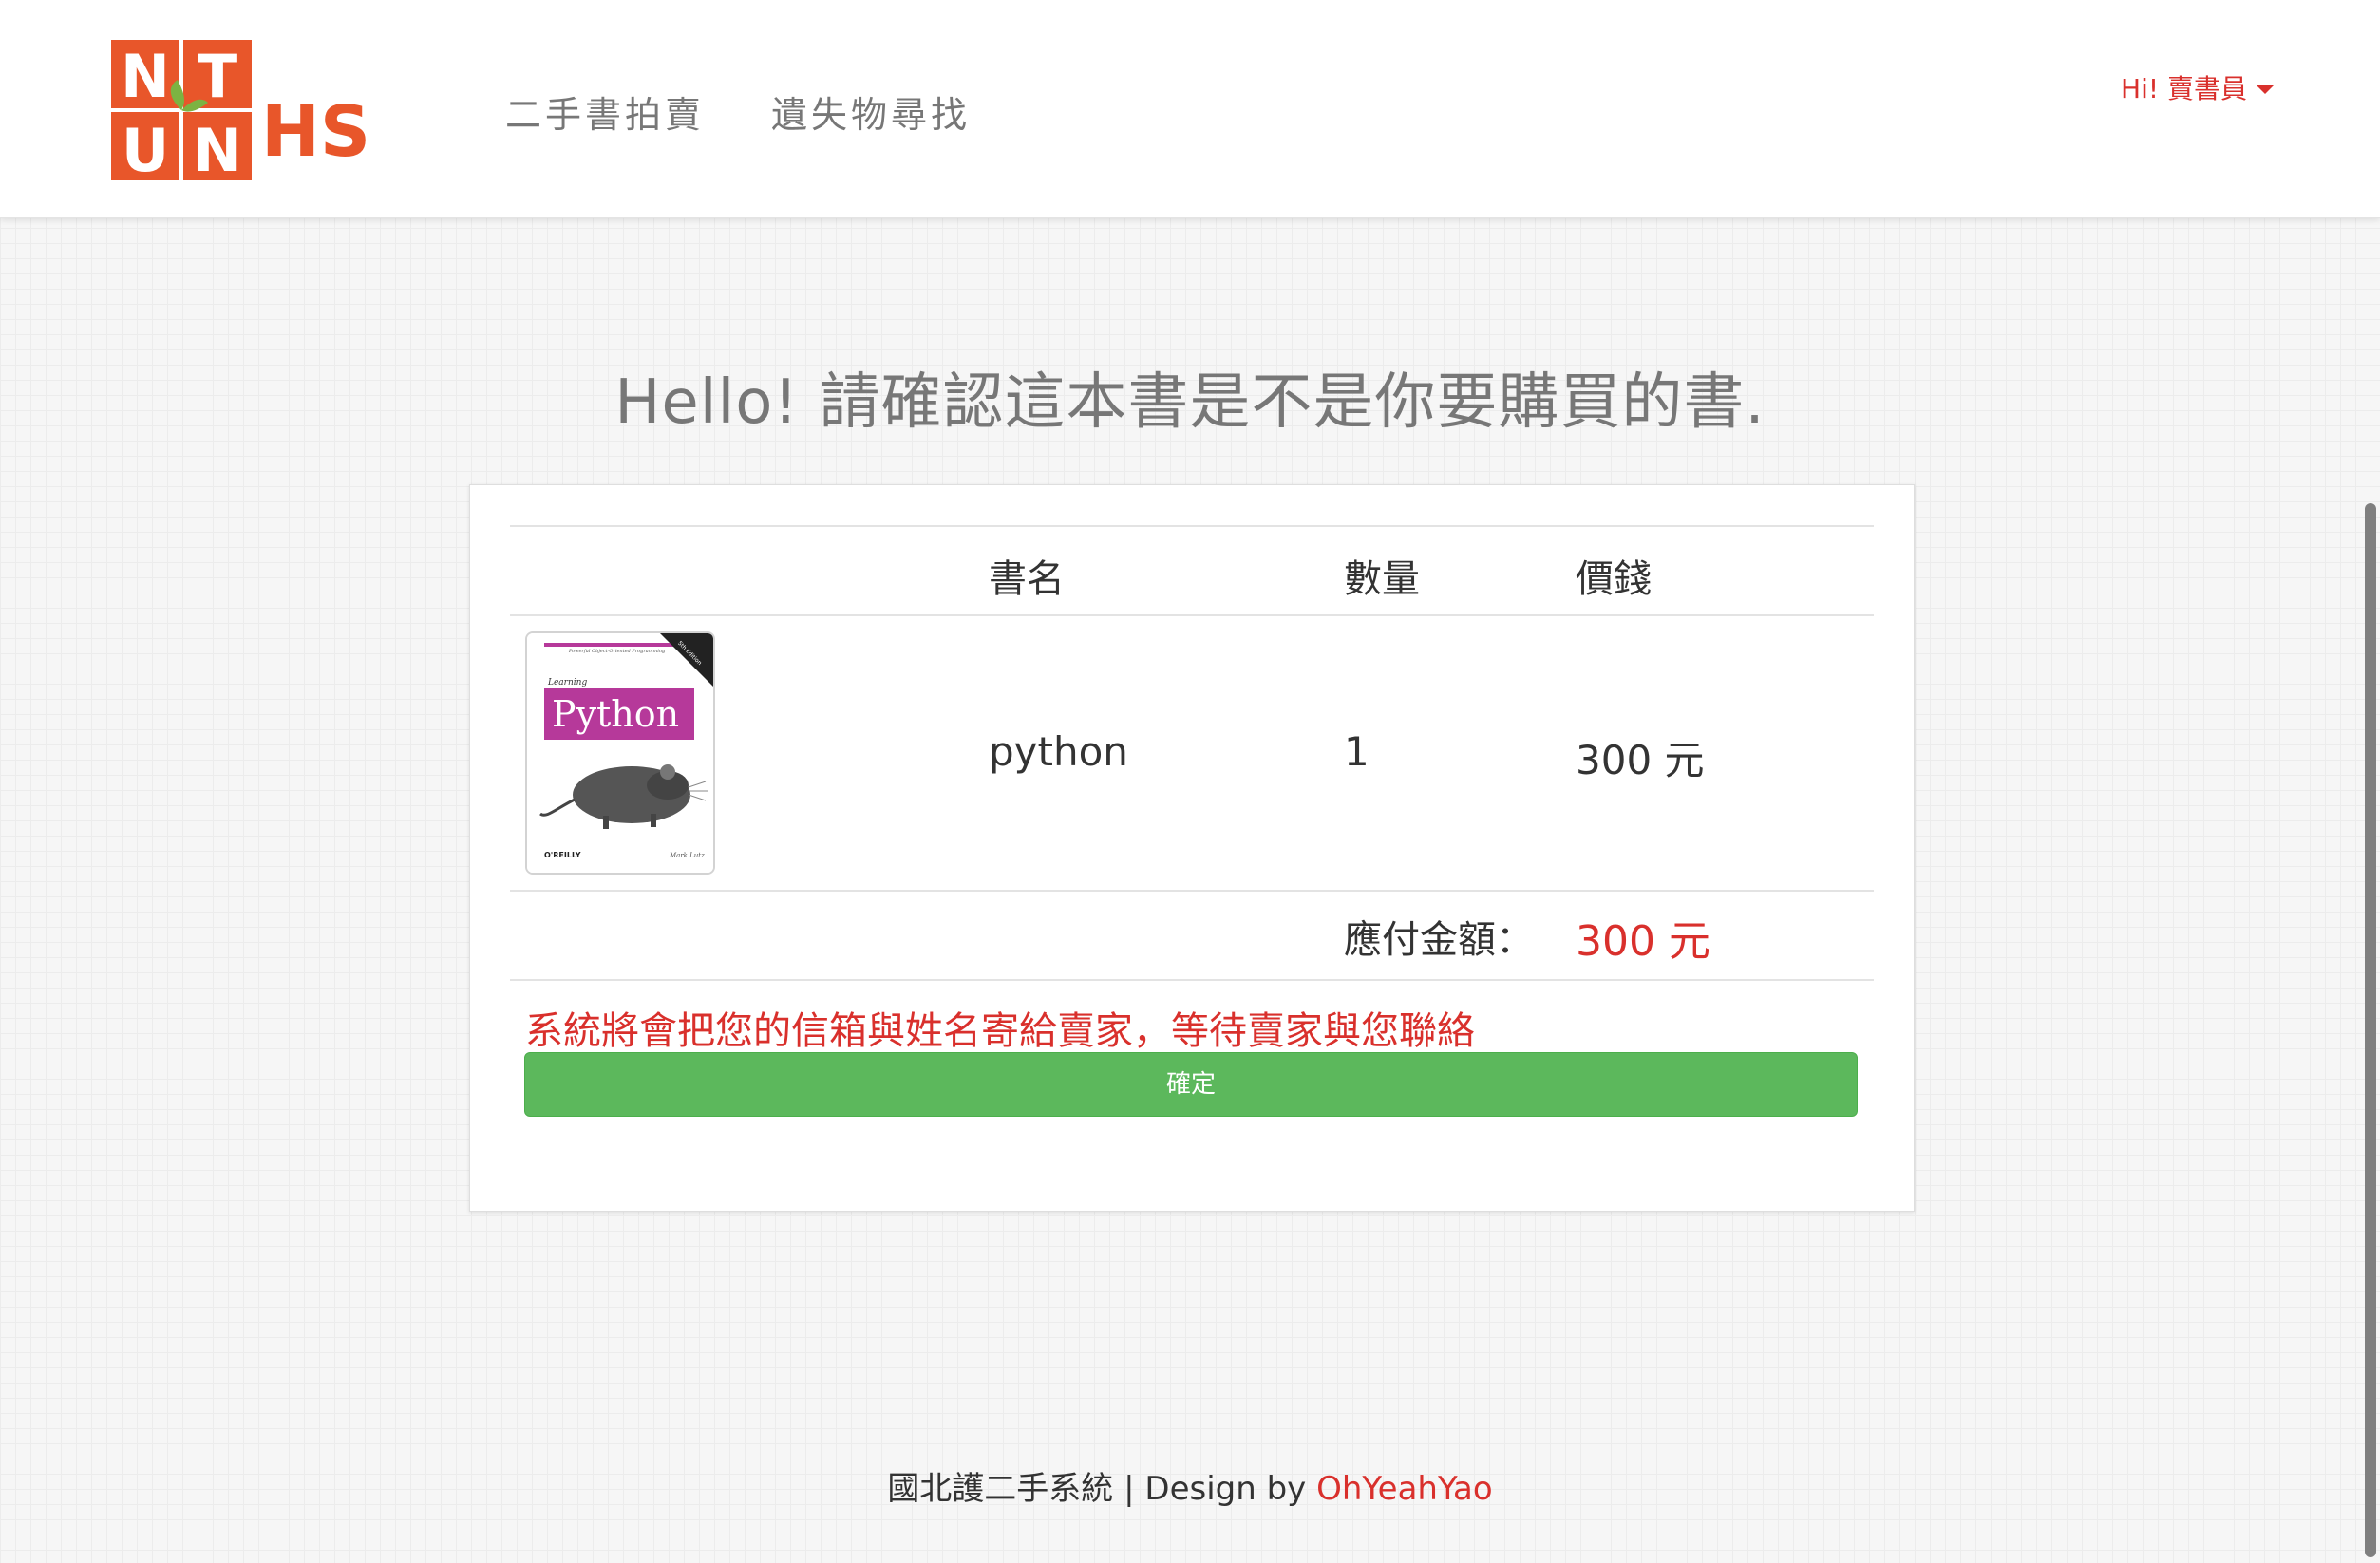  What do you see at coordinates (1643, 941) in the screenshot?
I see `total-amount-value: 300 元` at bounding box center [1643, 941].